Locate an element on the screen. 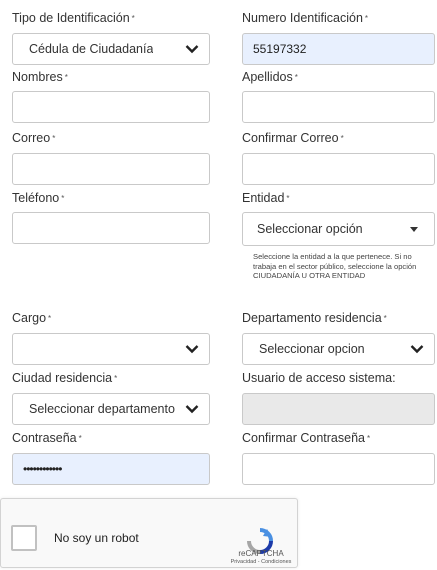 This screenshot has height=570, width=437. departamento-value: Seleccionar opcion is located at coordinates (312, 349).